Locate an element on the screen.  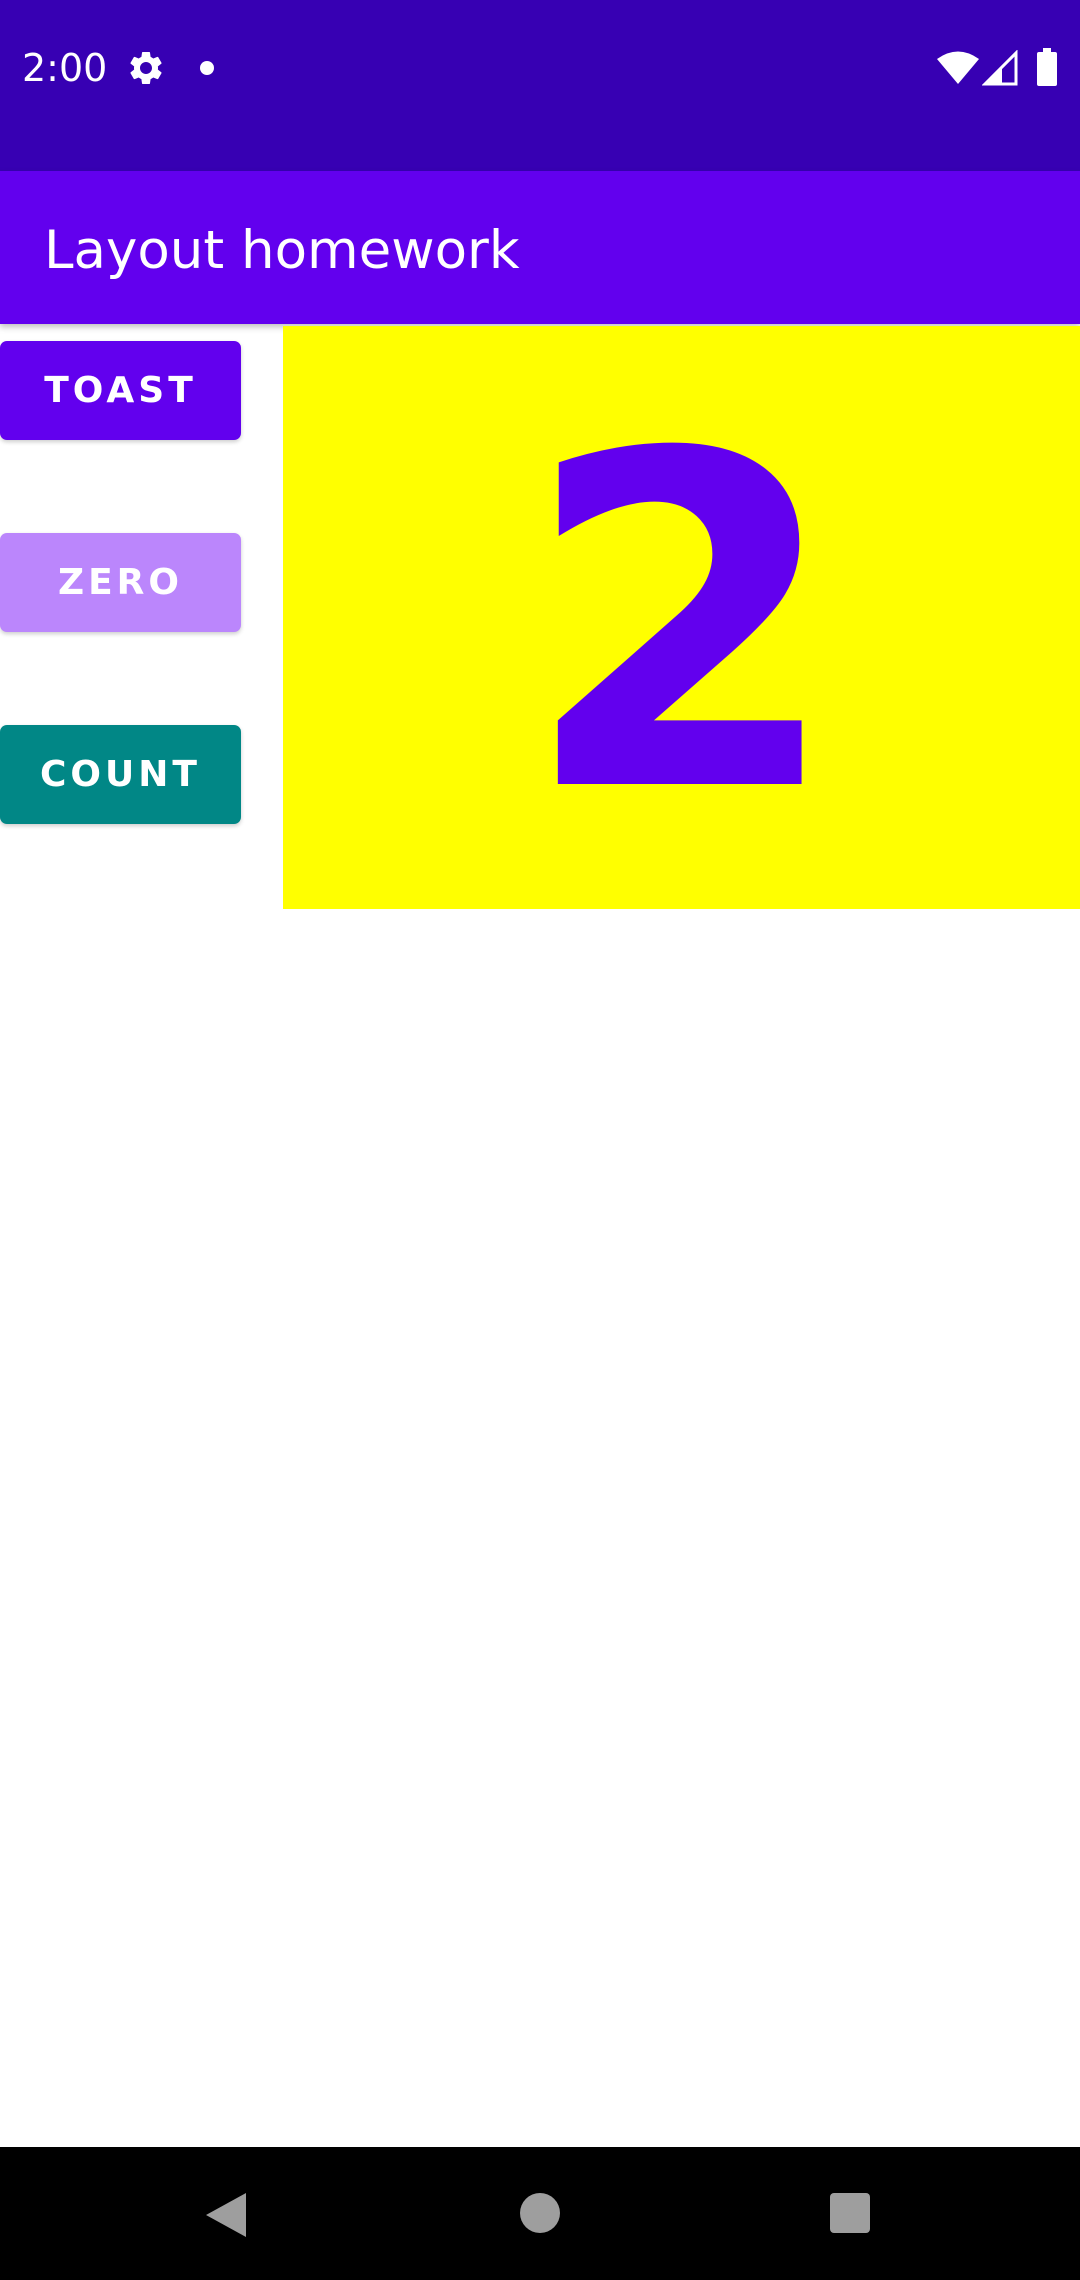
app-bar: Layout homework is located at coordinates (540, 247).